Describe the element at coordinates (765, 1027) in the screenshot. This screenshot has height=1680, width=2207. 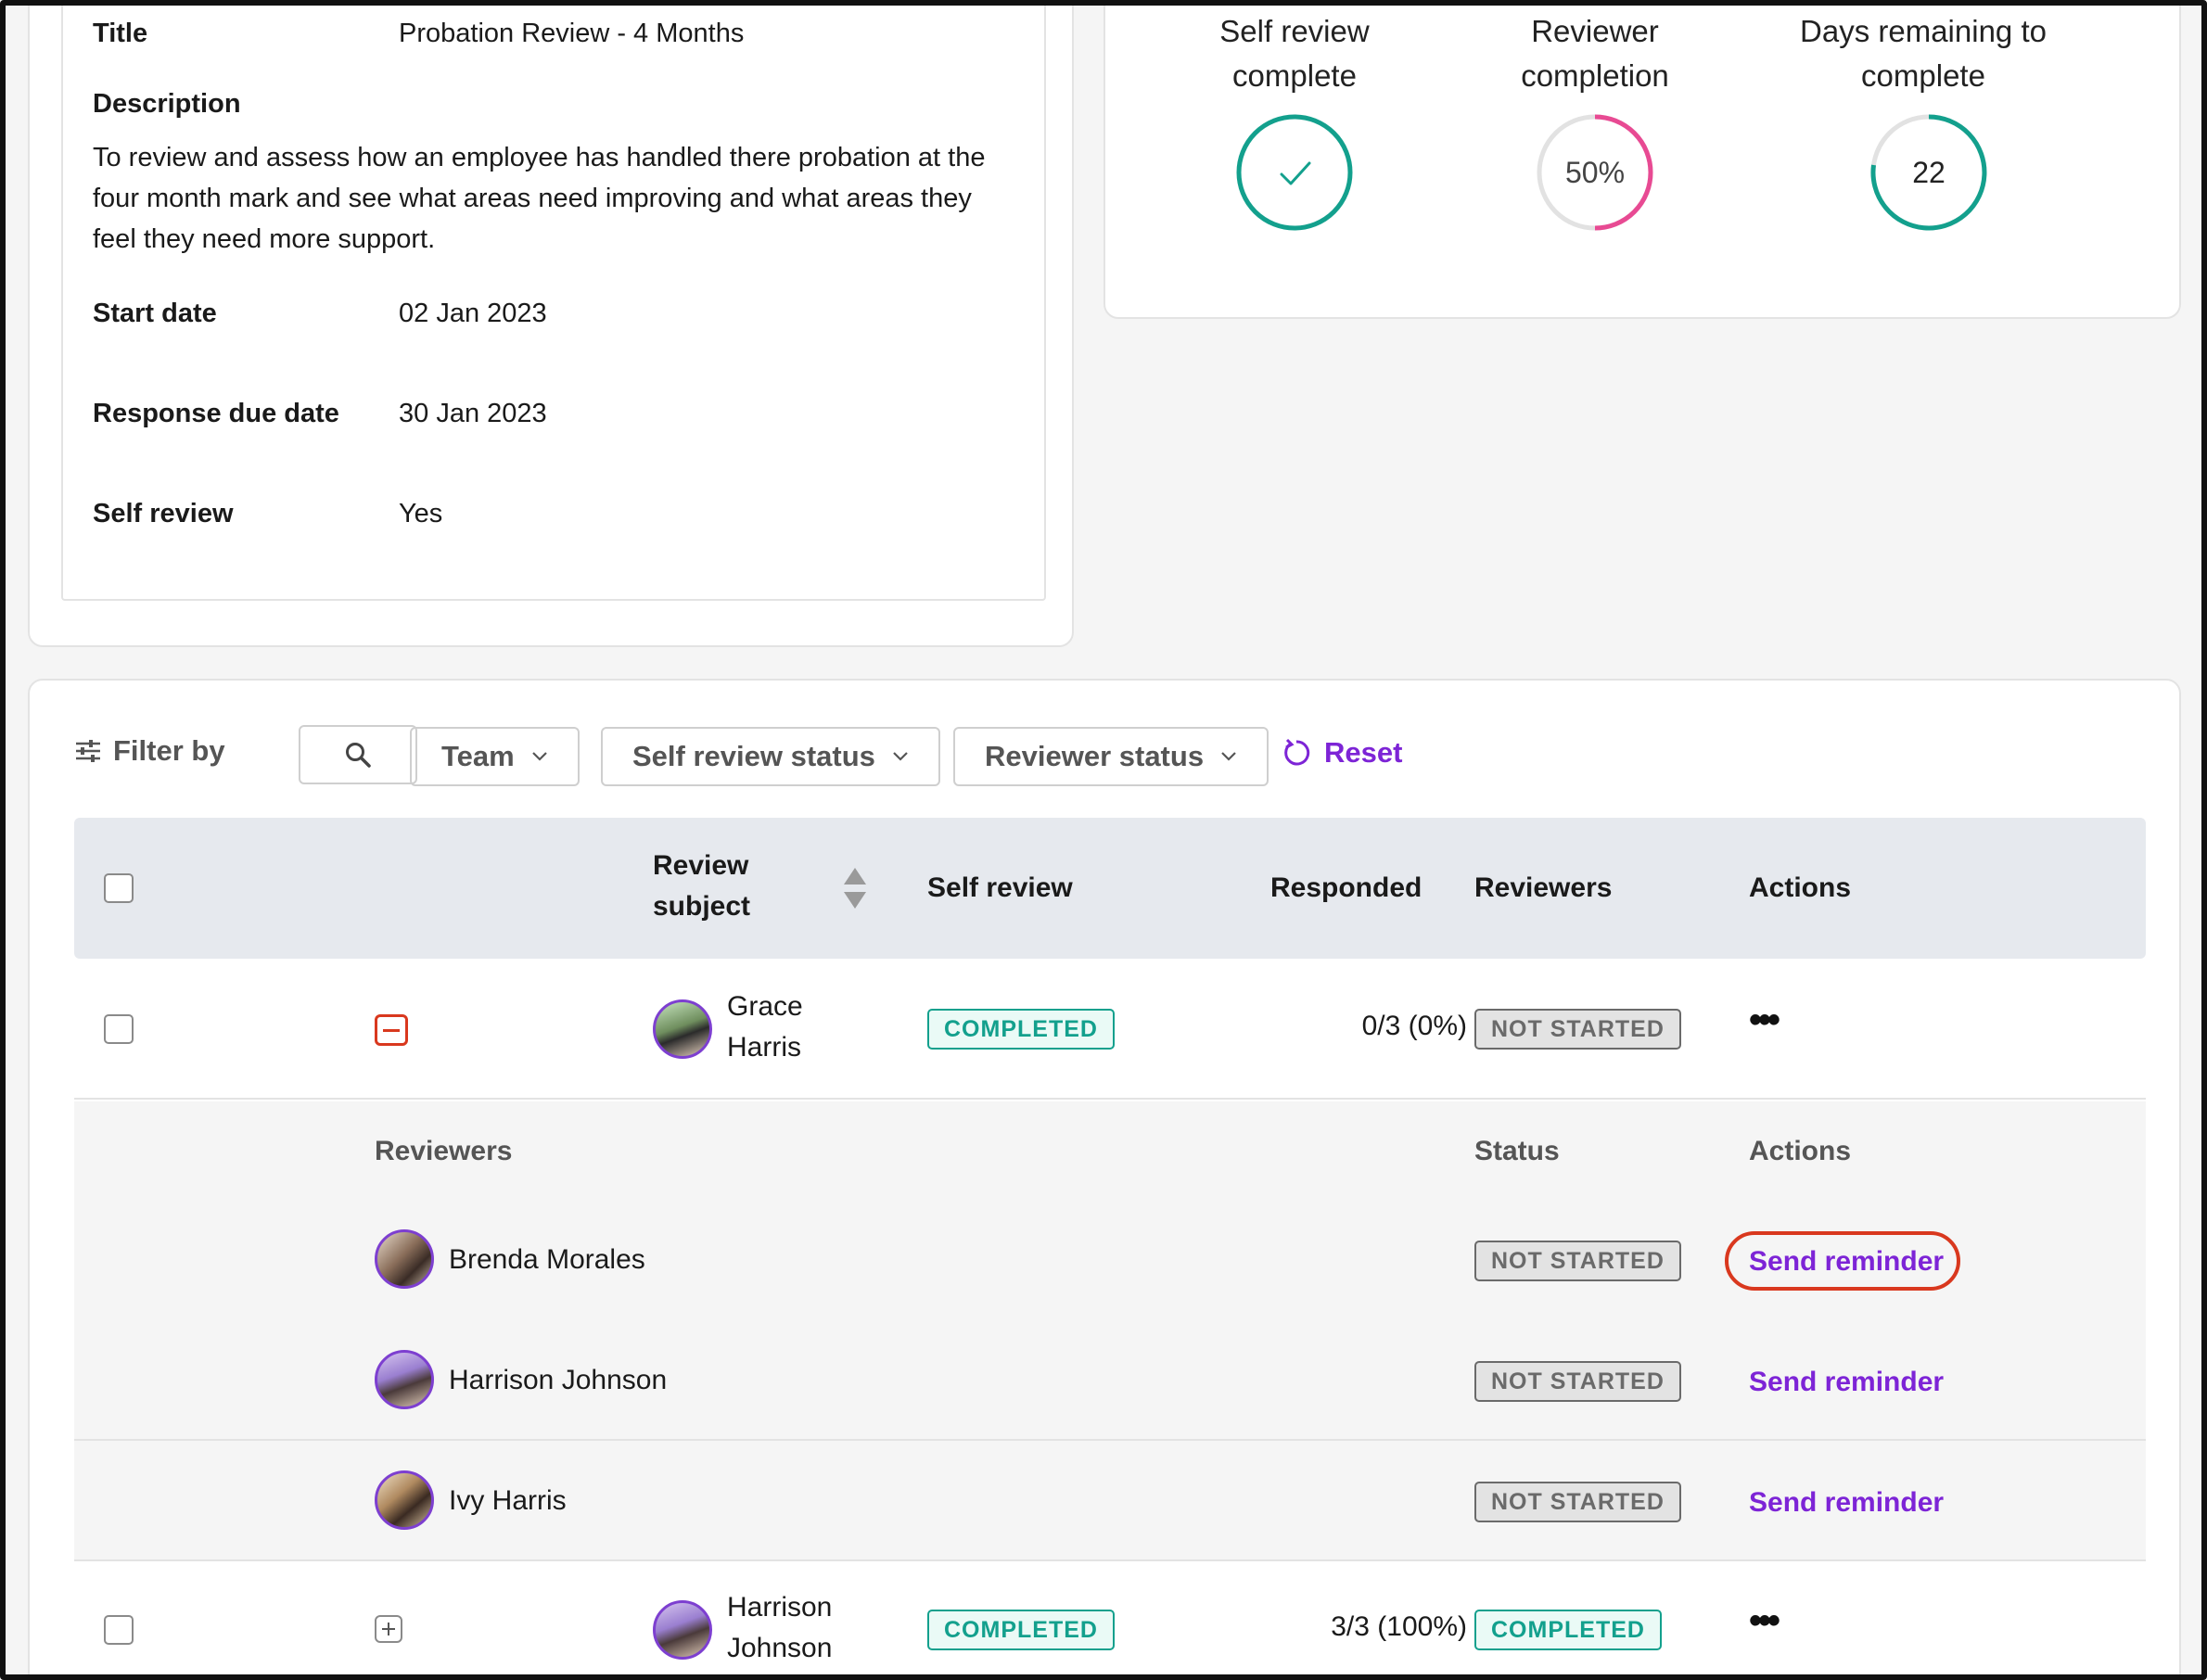
I see `subject-name: Grace Harris` at that location.